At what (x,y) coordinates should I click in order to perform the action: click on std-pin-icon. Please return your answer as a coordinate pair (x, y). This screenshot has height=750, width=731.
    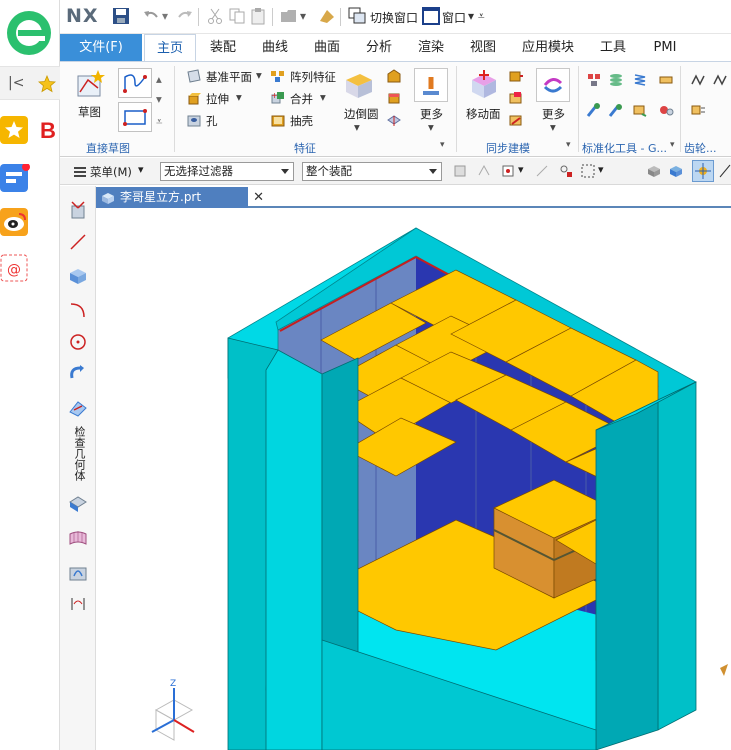
    Looking at the image, I should click on (616, 110).